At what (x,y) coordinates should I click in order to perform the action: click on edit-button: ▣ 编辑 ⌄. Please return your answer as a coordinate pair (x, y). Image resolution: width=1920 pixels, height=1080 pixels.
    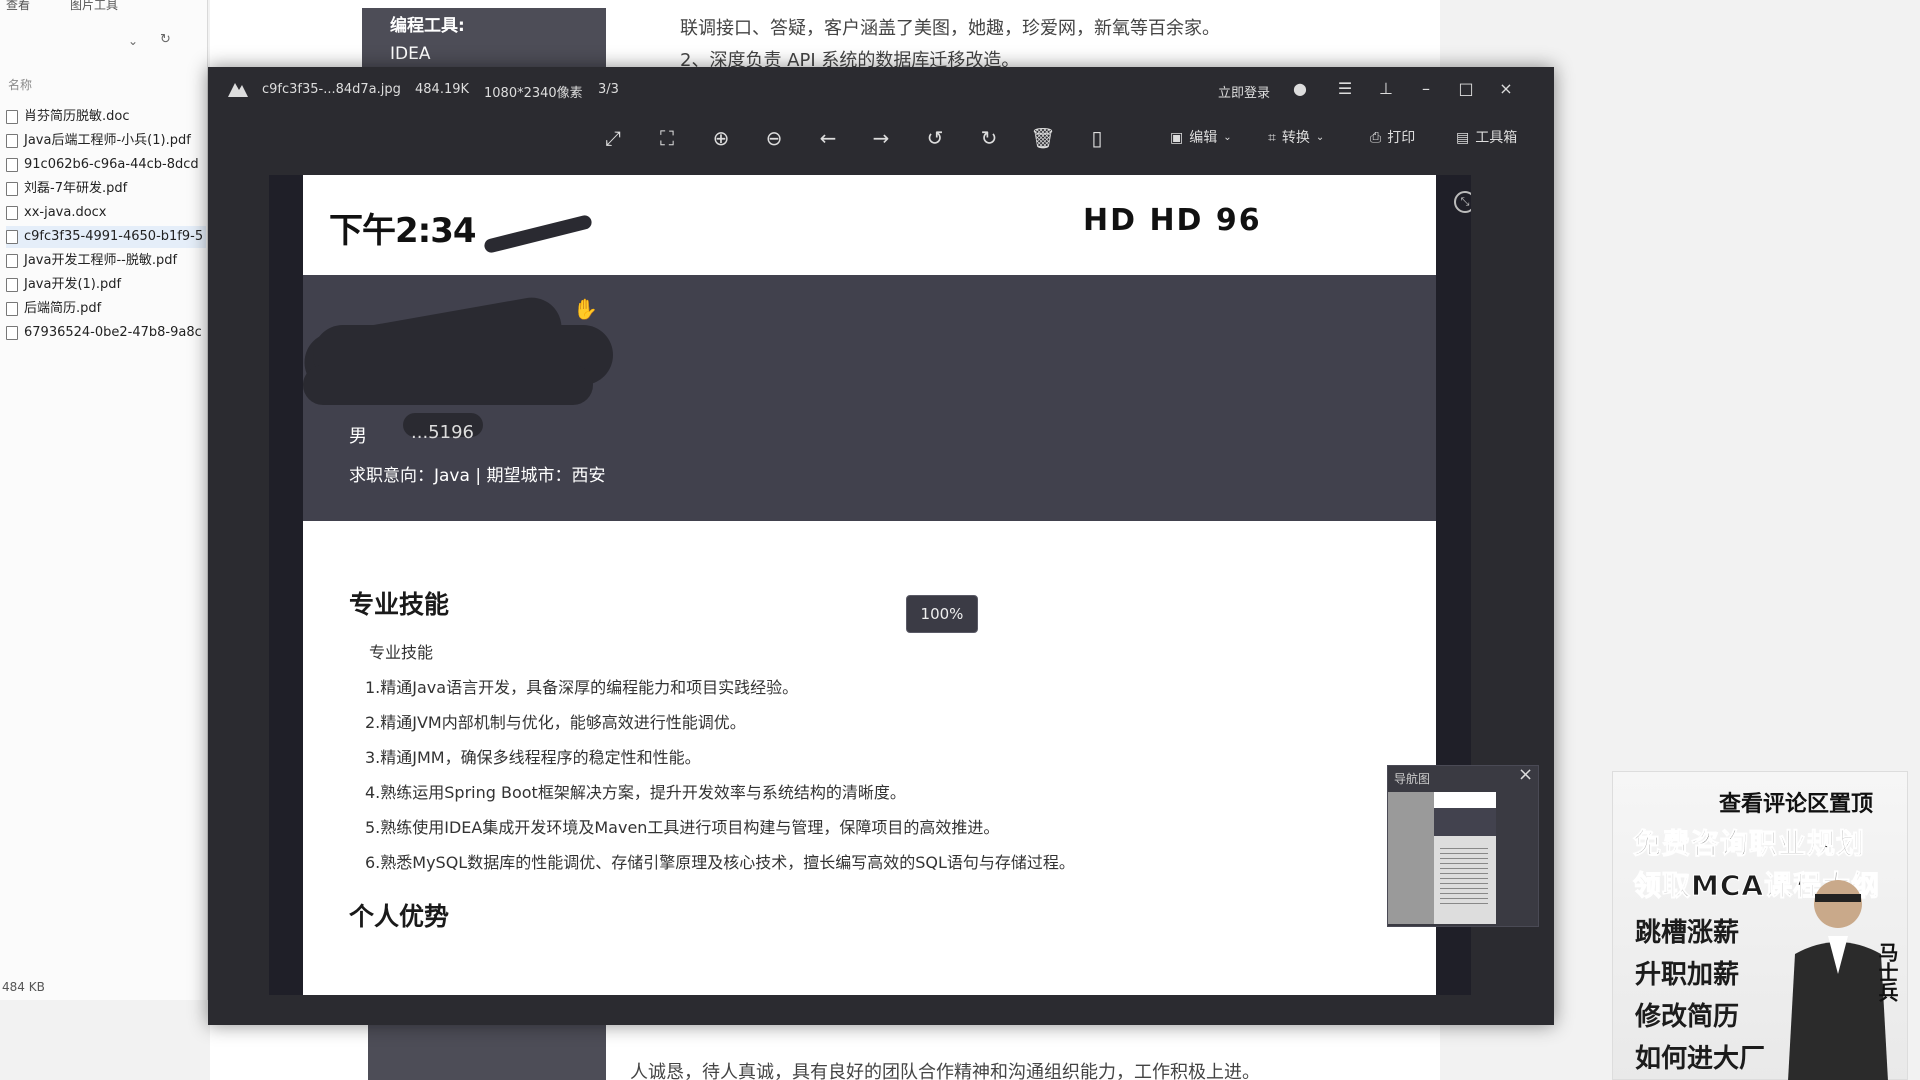
    Looking at the image, I should click on (1201, 138).